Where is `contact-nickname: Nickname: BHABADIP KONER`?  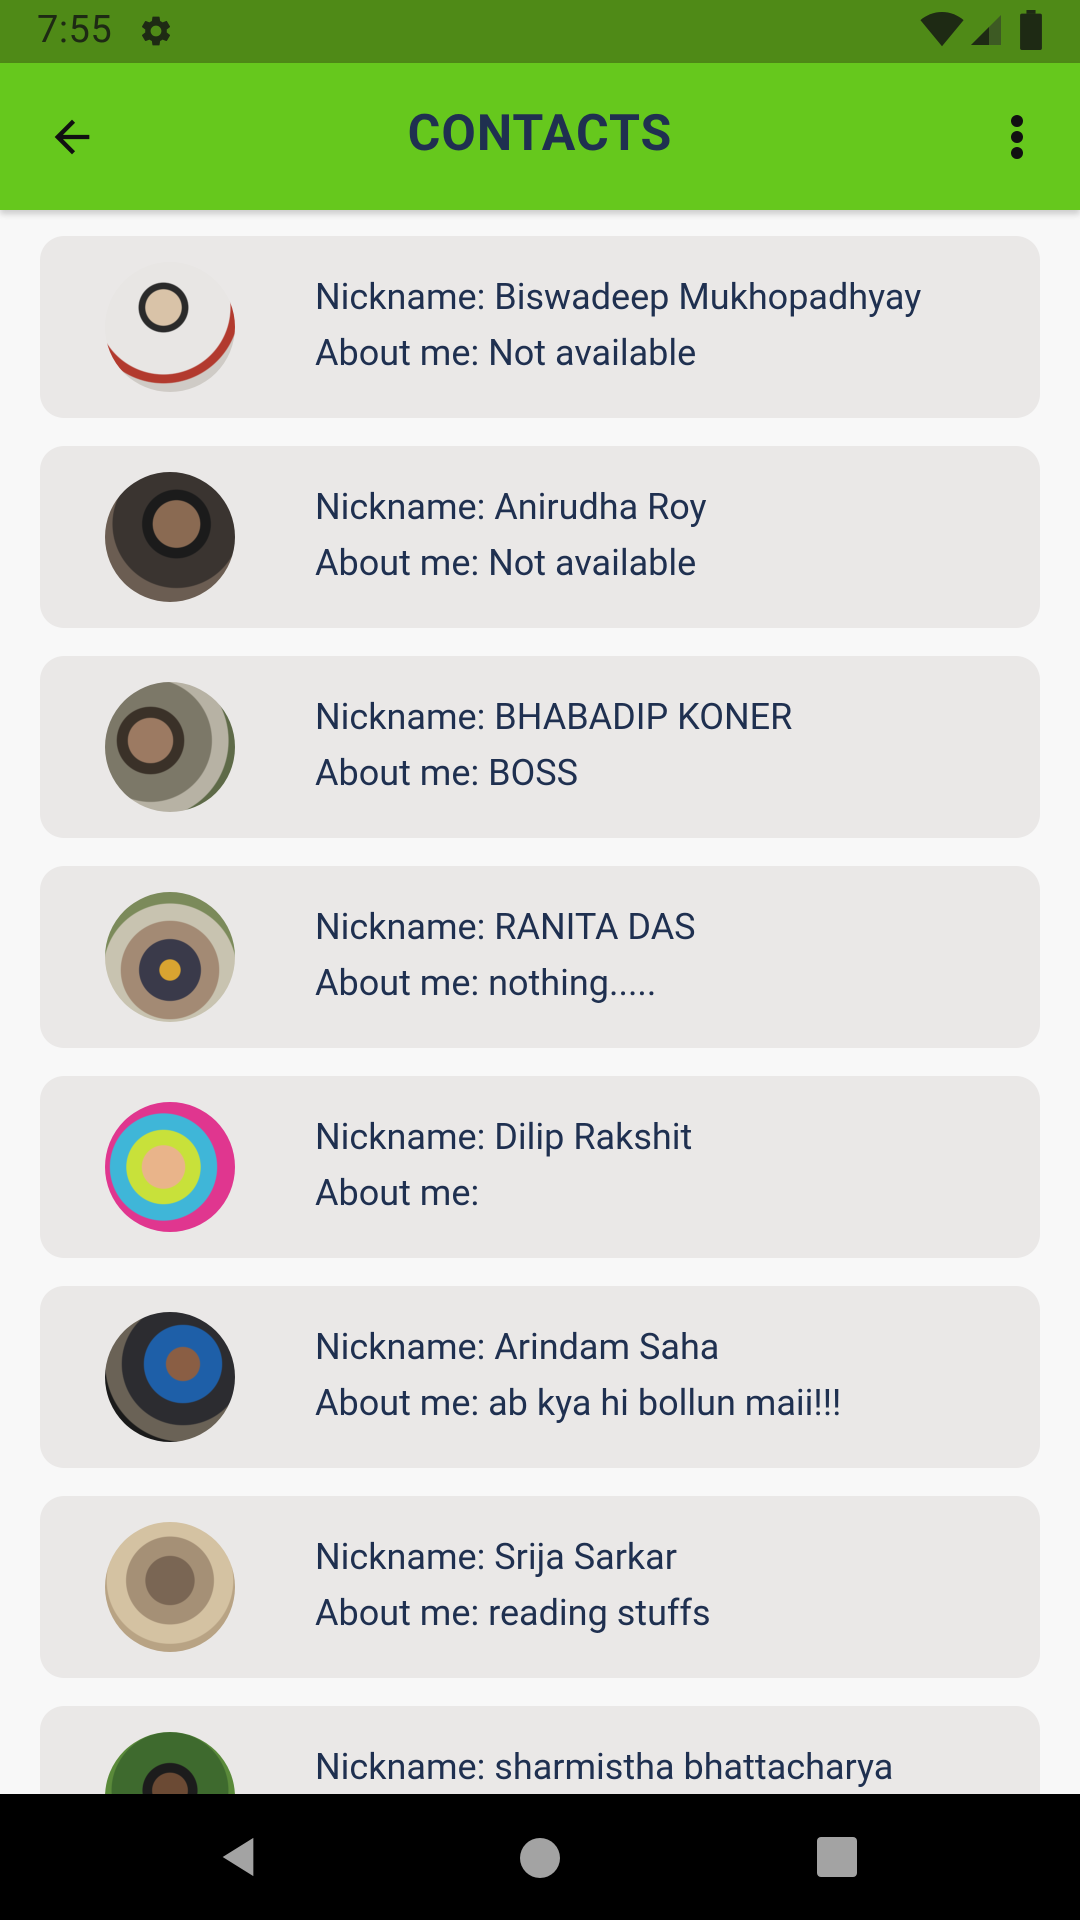 contact-nickname: Nickname: BHABADIP KONER is located at coordinates (554, 717).